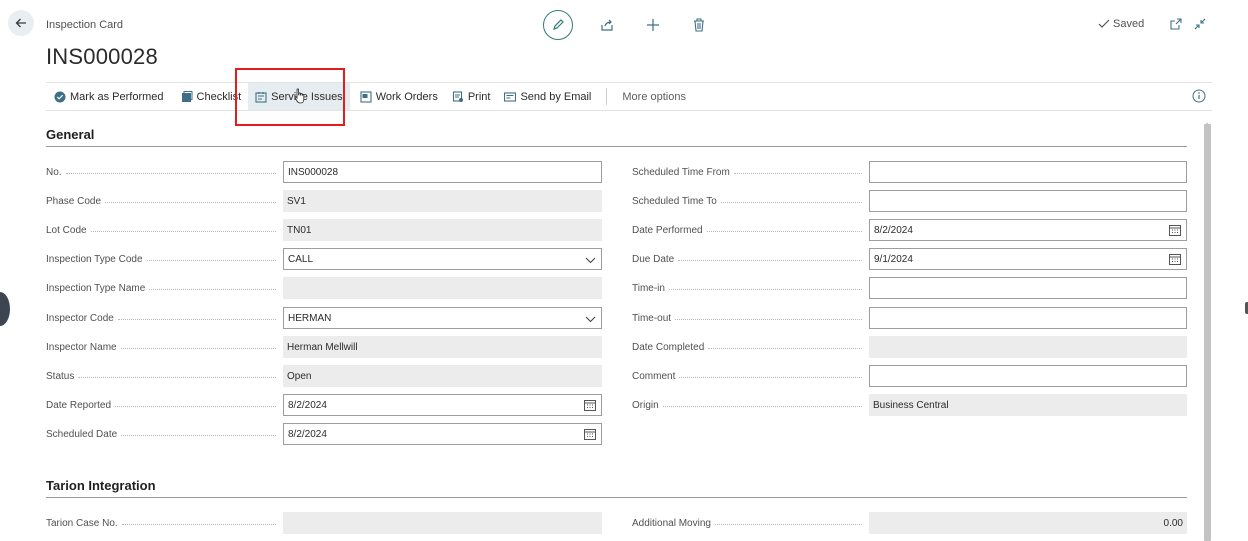 The width and height of the screenshot is (1248, 541). Describe the element at coordinates (187, 96) in the screenshot. I see `checklist-icon` at that location.